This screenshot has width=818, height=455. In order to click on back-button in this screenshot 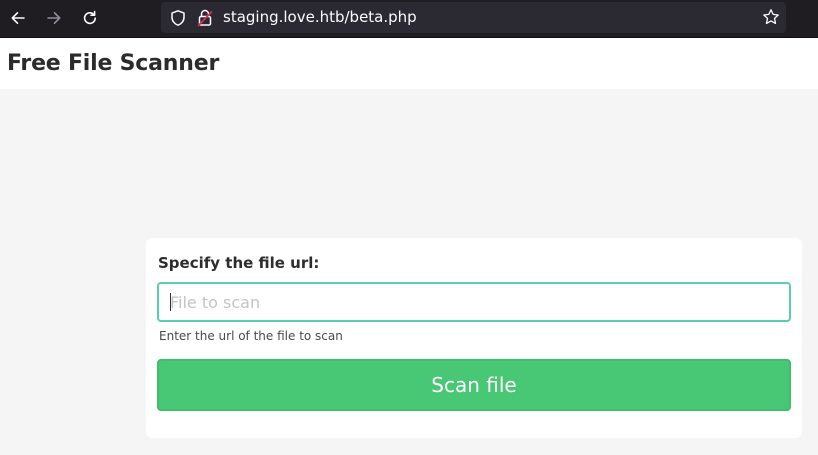, I will do `click(18, 18)`.